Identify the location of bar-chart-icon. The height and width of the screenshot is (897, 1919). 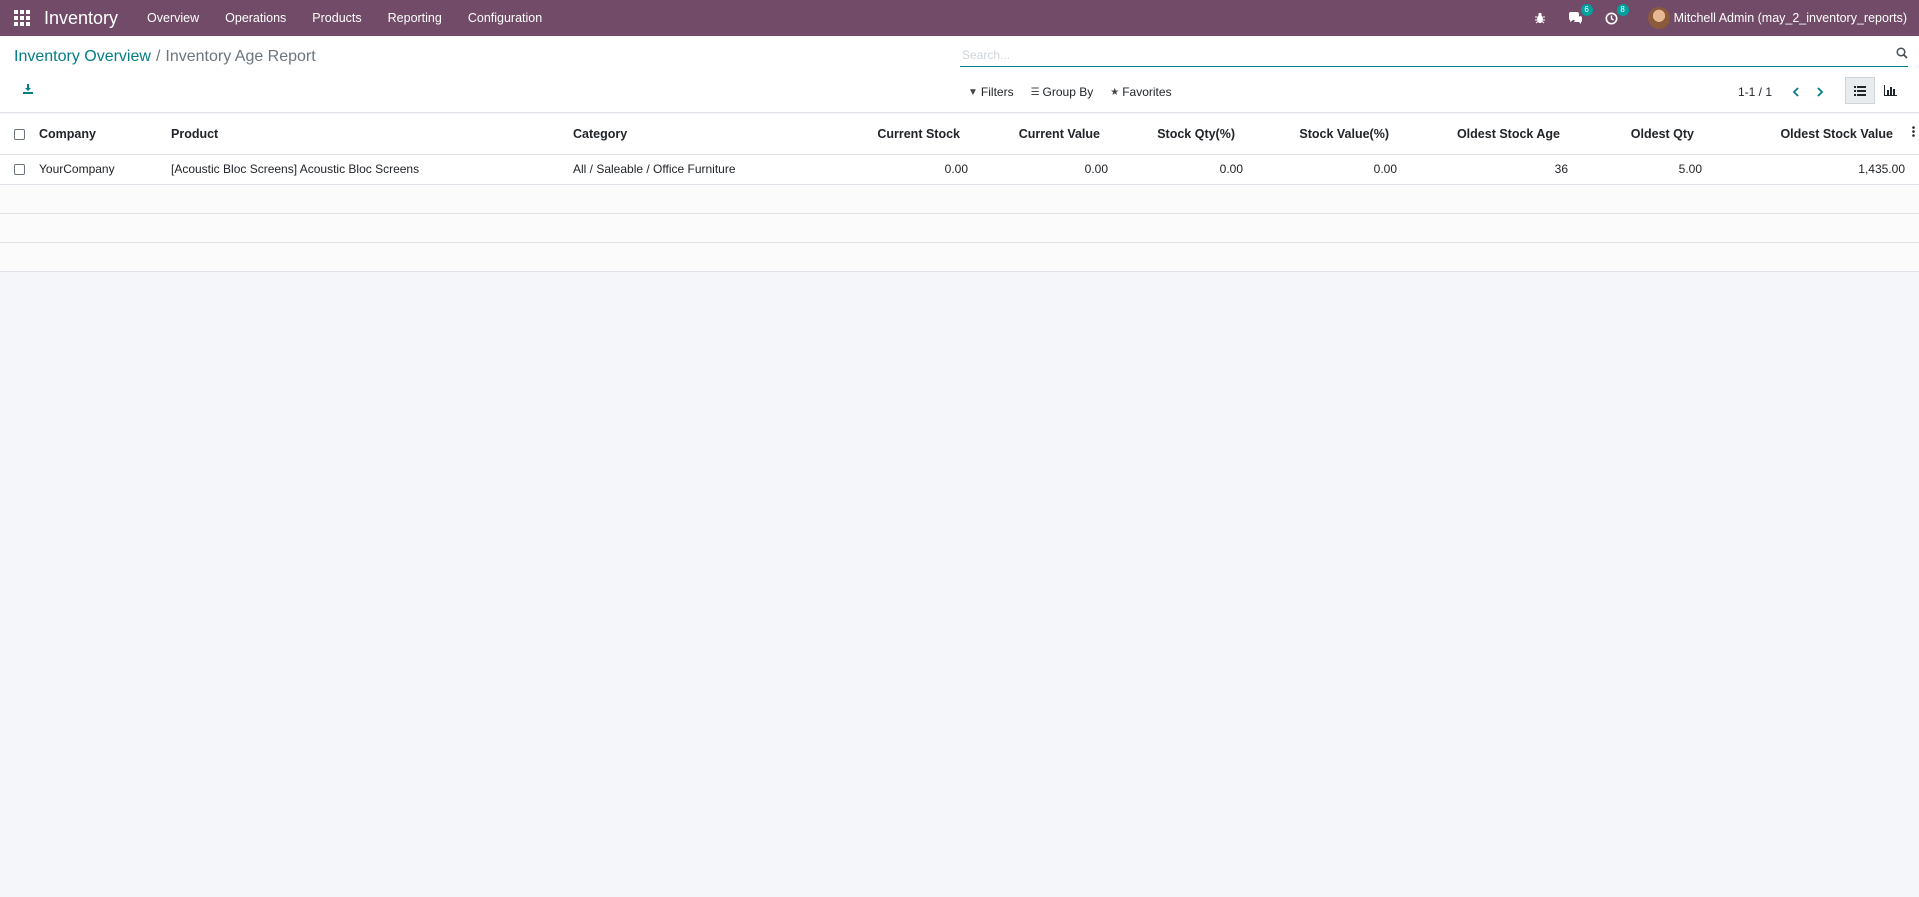
(1890, 90).